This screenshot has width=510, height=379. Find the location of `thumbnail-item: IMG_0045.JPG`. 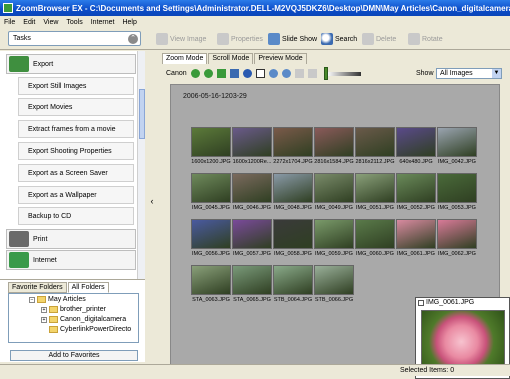

thumbnail-item: IMG_0045.JPG is located at coordinates (211, 194).